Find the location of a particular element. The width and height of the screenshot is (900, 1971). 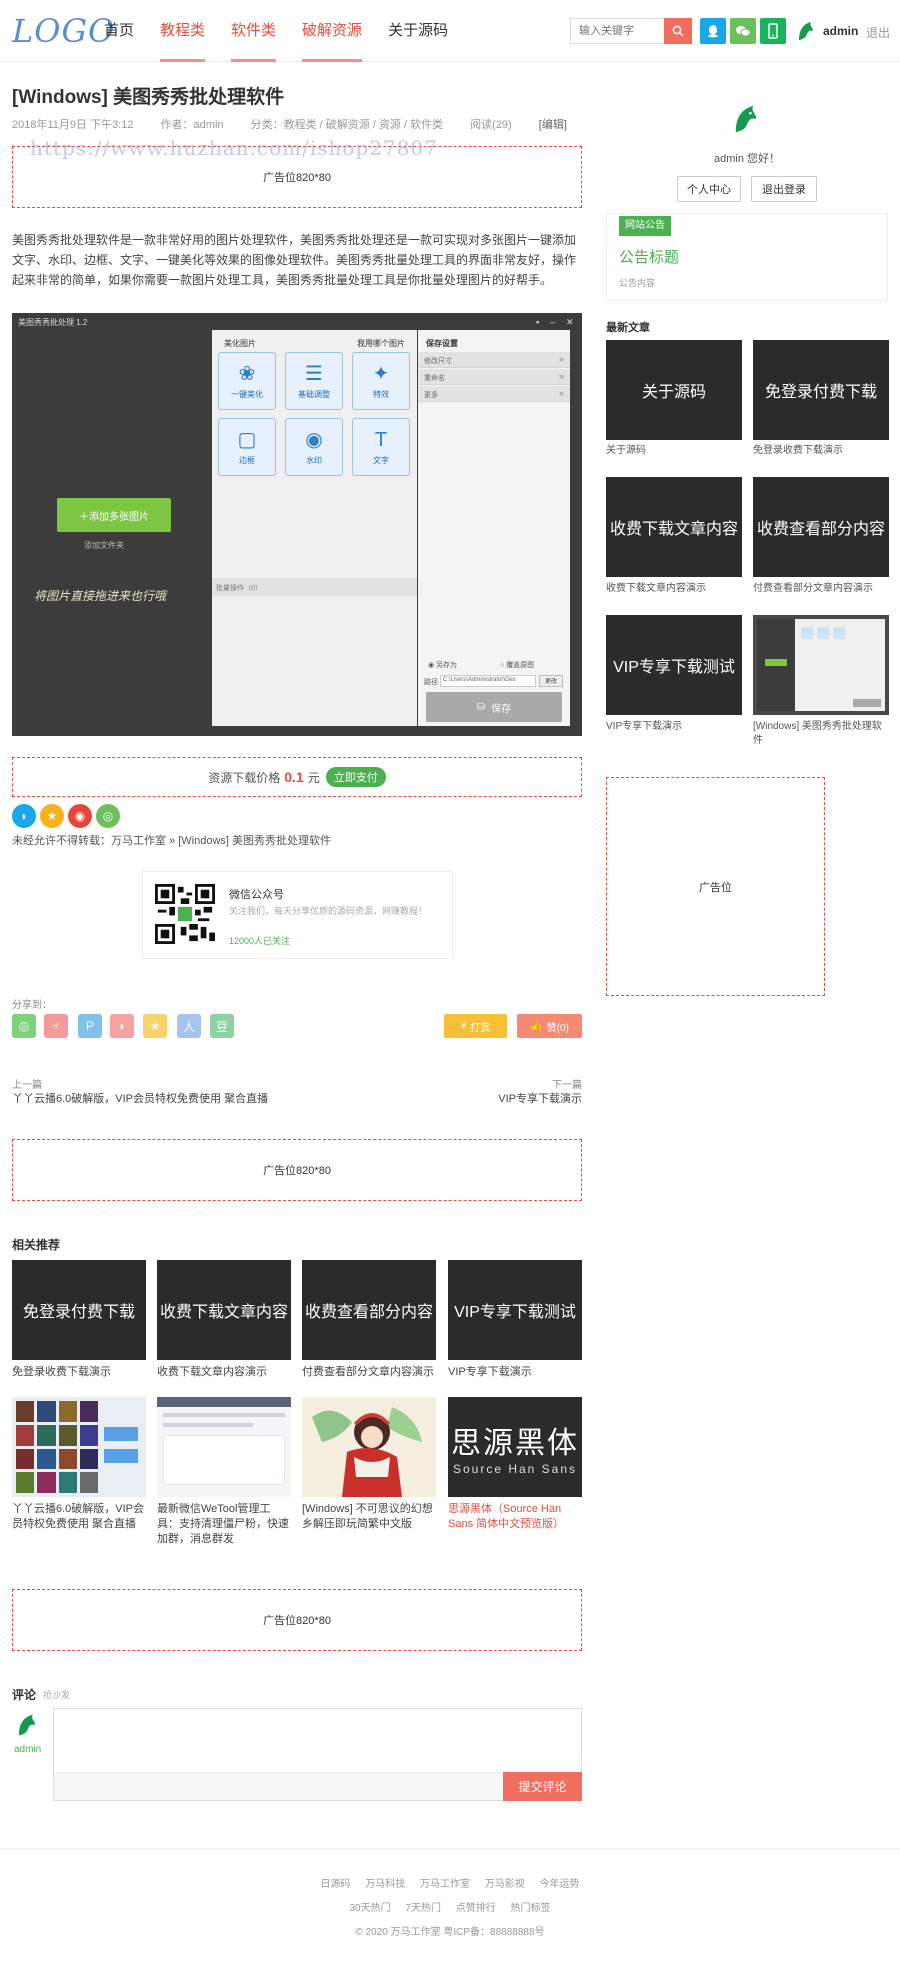

article-category: 分类：教程类 / 破解资源 / 资源 / 软件类 is located at coordinates (347, 125).